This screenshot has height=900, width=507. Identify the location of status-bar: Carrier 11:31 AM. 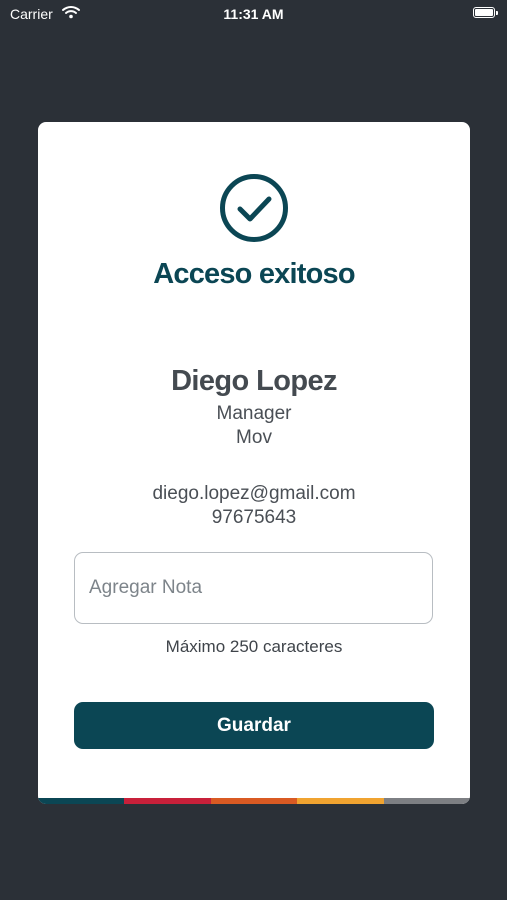
(253, 14).